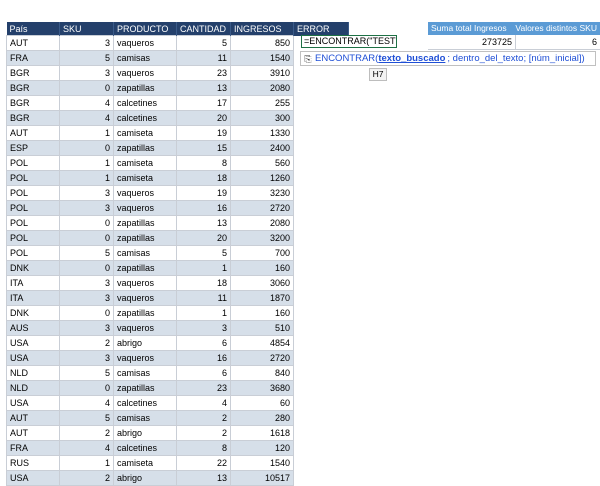  I want to click on cell-ingresos: 2720, so click(262, 208).